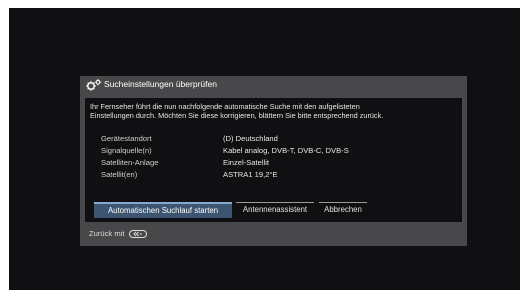 This screenshot has width=529, height=301. What do you see at coordinates (119, 174) in the screenshot?
I see `info-label: Satellit(en)` at bounding box center [119, 174].